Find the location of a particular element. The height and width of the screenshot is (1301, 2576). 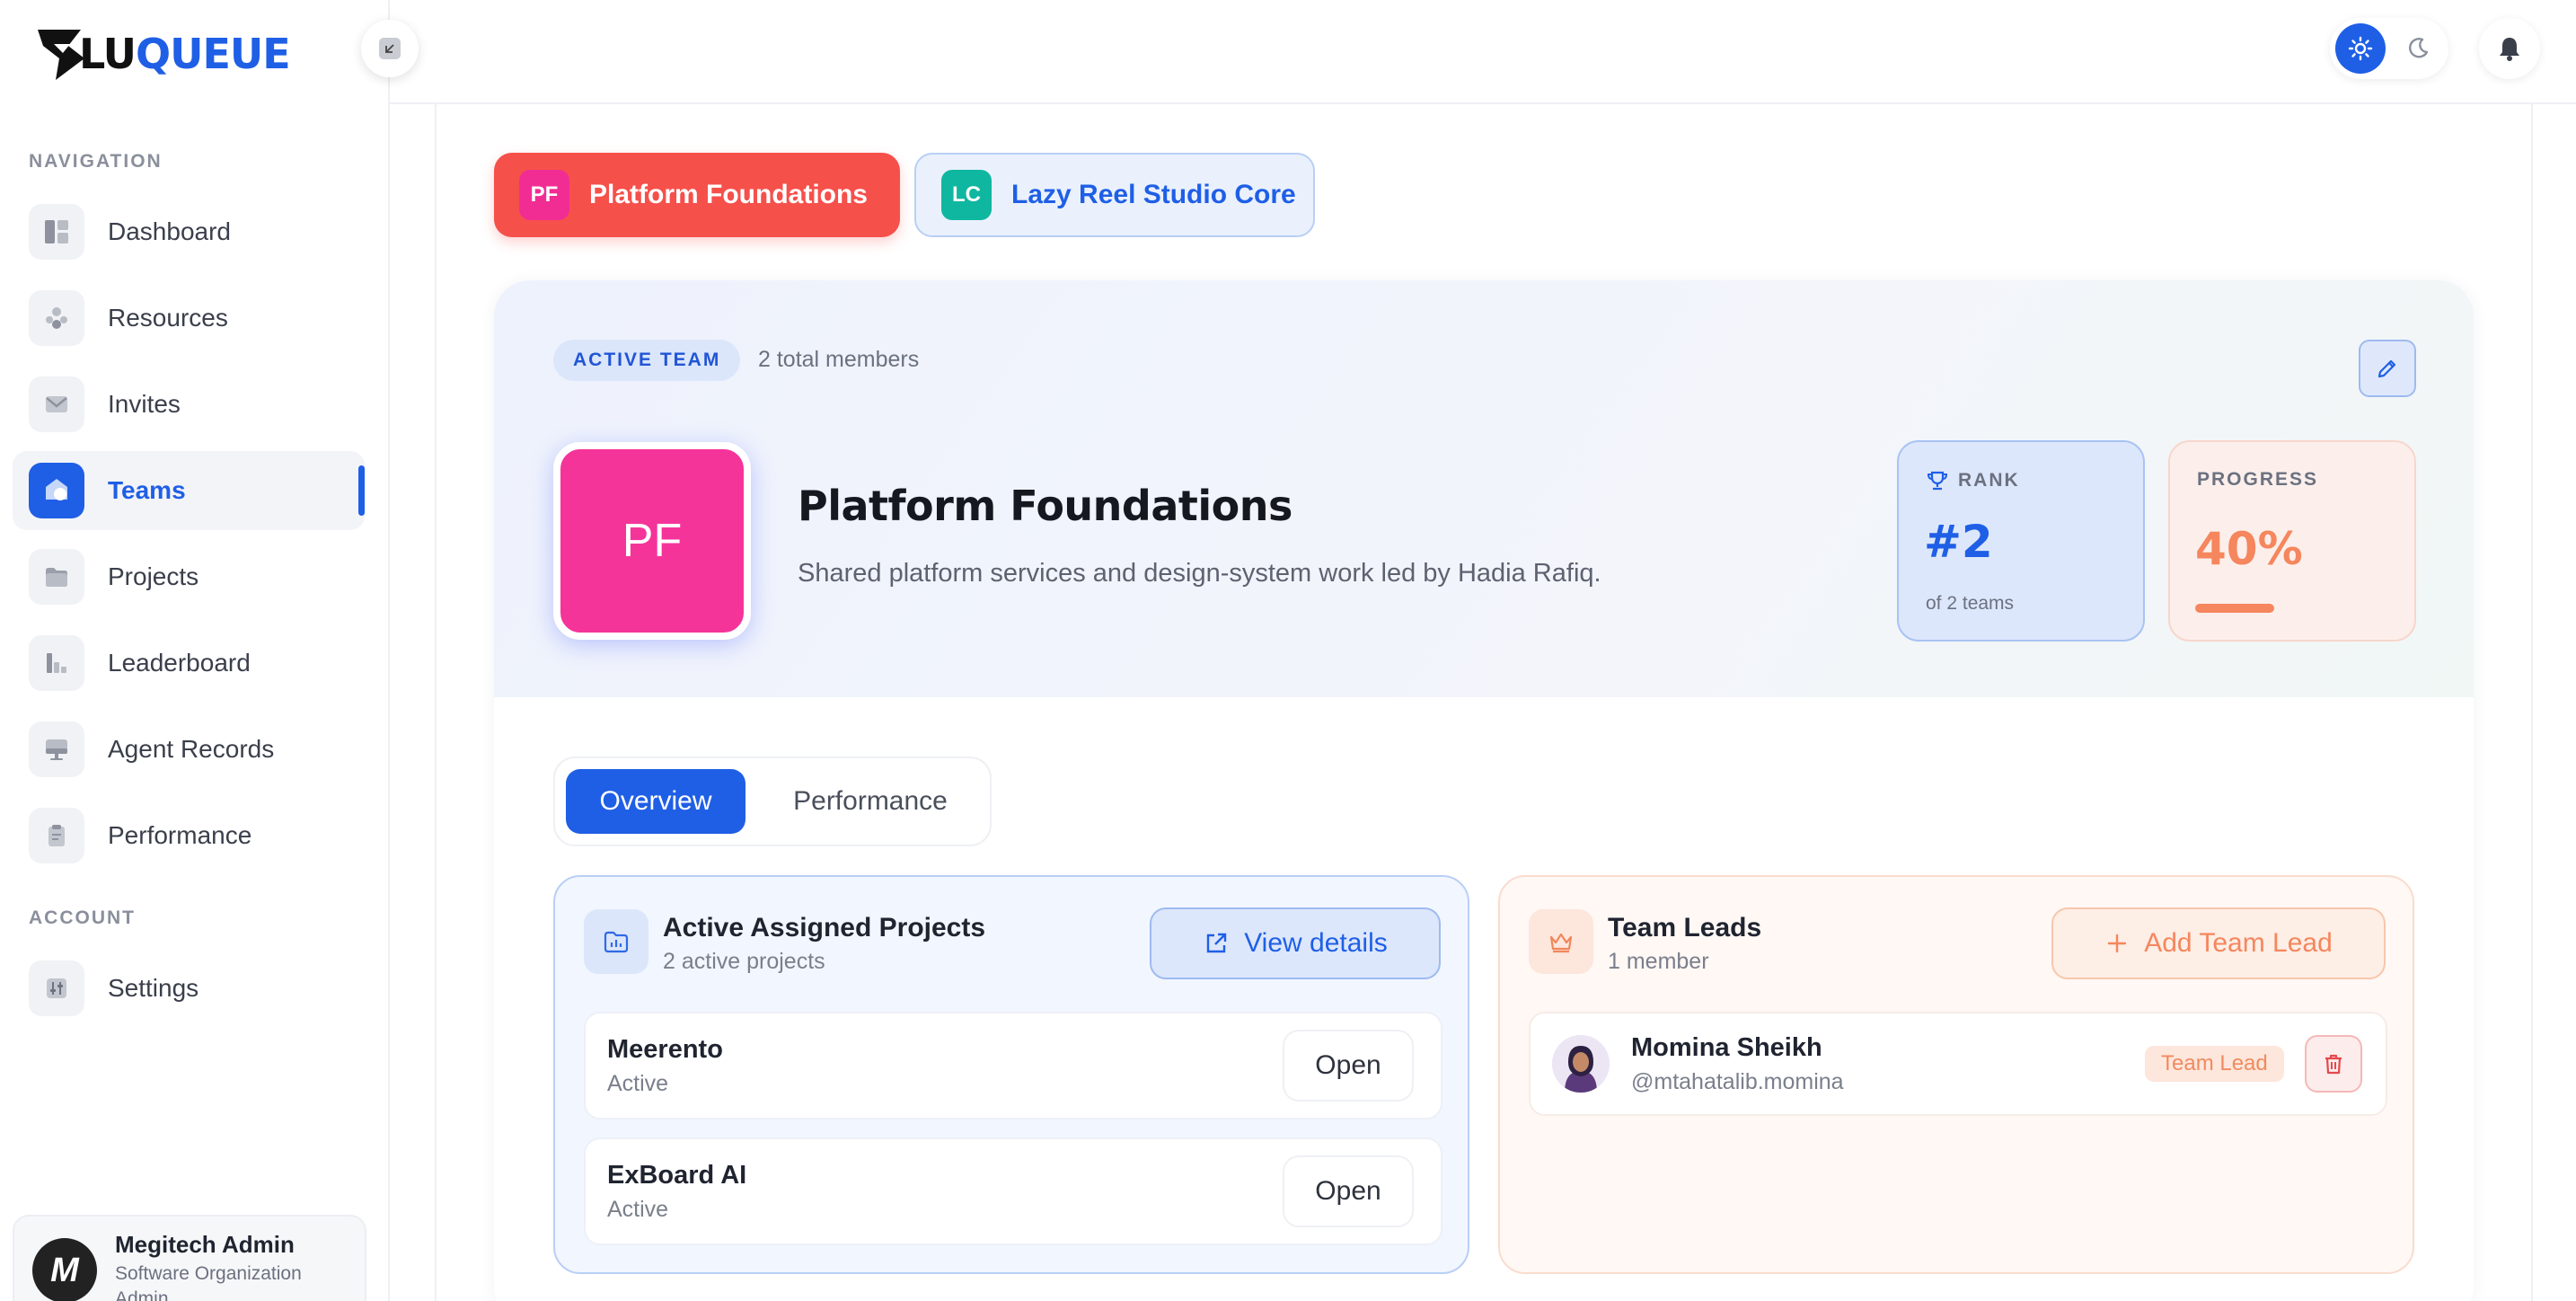

brand-logo: LUQUEUE is located at coordinates (163, 54).